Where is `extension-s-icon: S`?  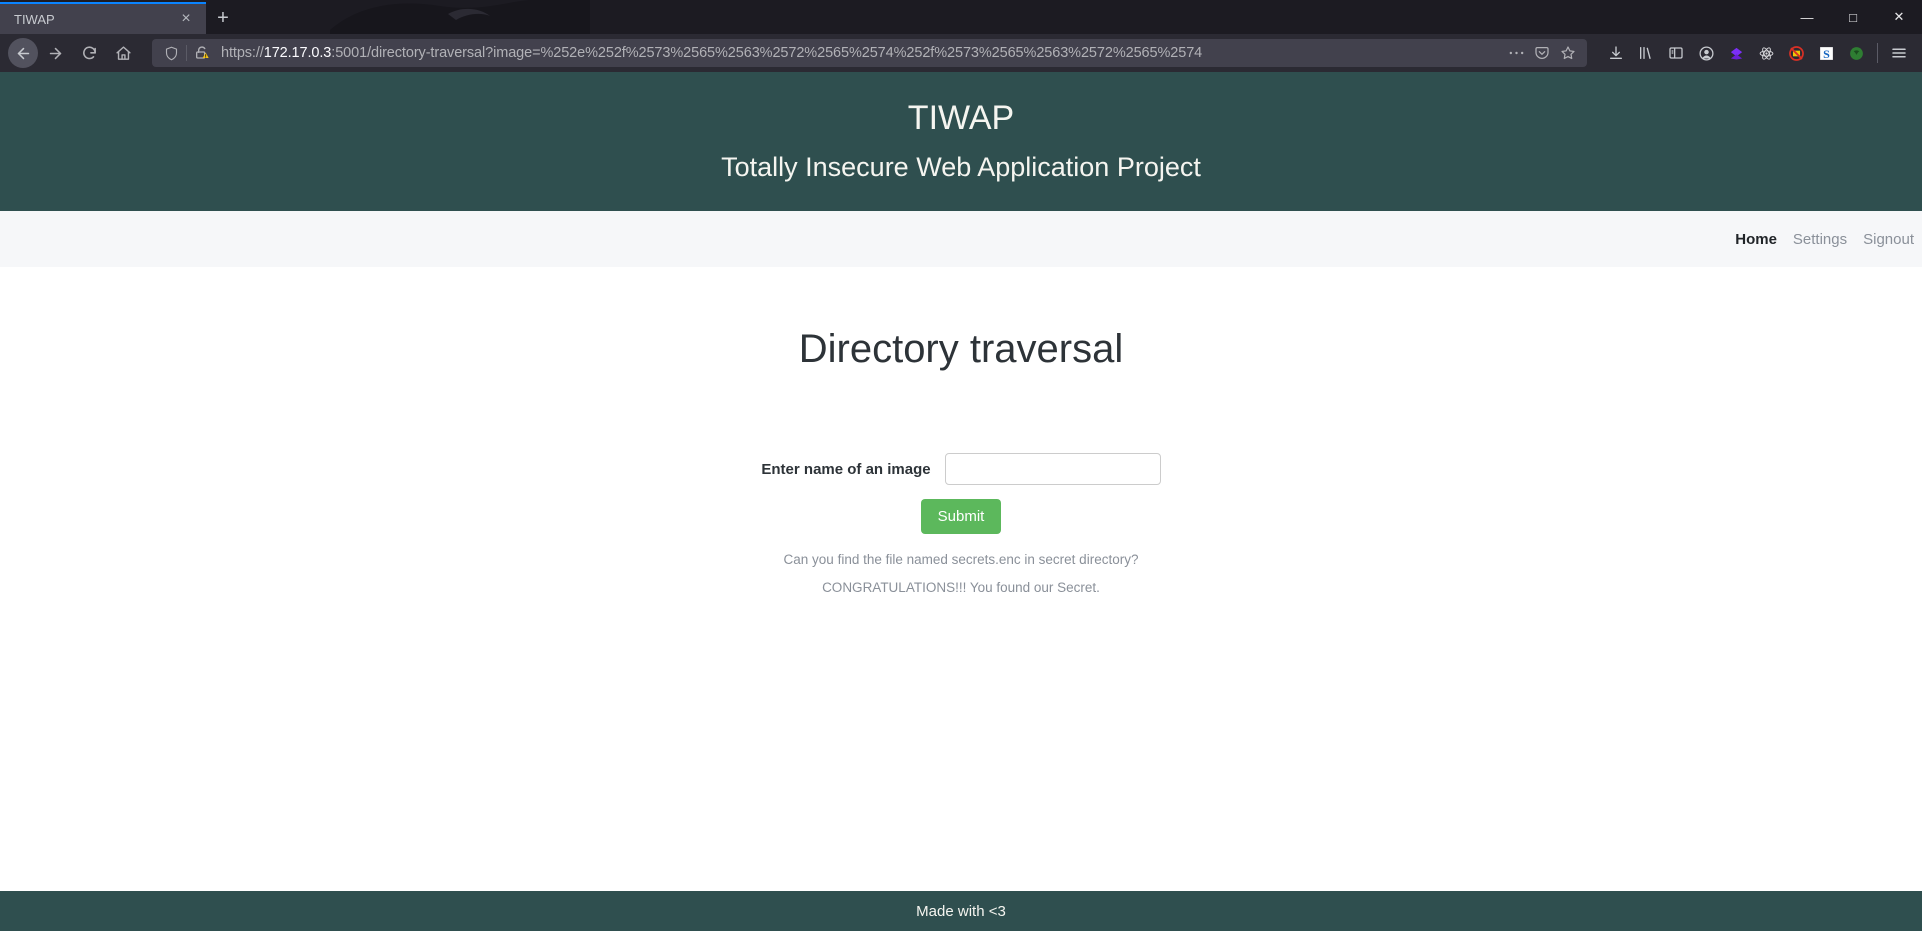 extension-s-icon: S is located at coordinates (1826, 53).